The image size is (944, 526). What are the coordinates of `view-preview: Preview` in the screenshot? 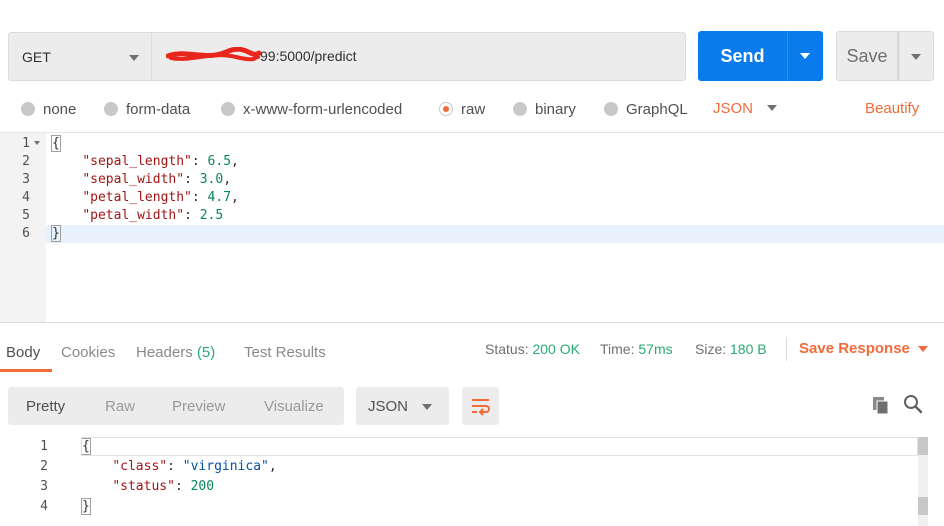 It's located at (198, 406).